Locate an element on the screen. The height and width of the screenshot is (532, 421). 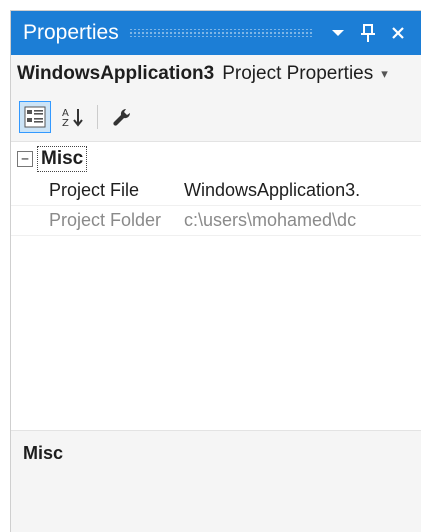
property-name: Project Folder is located at coordinates (105, 220).